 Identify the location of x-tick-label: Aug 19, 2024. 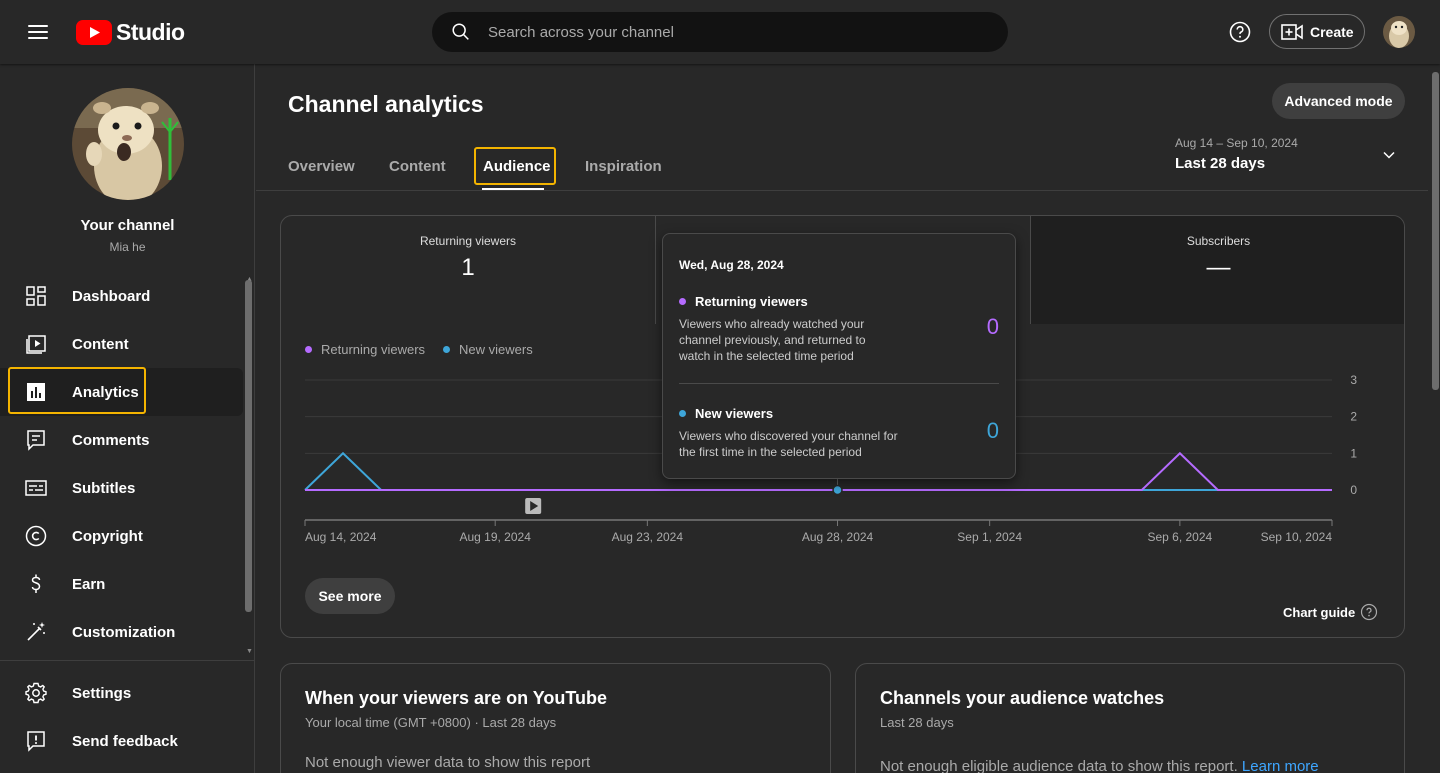
(495, 537).